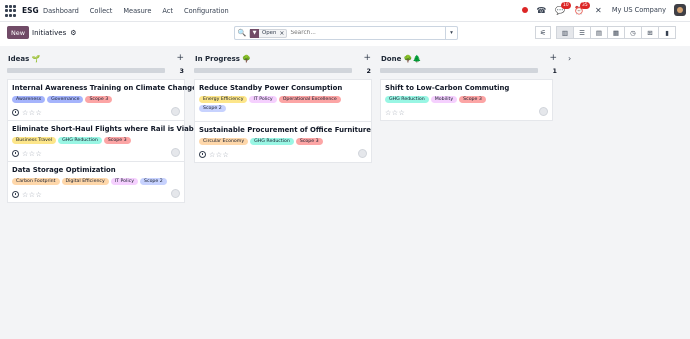  I want to click on remove-facet-icon: ×, so click(282, 33).